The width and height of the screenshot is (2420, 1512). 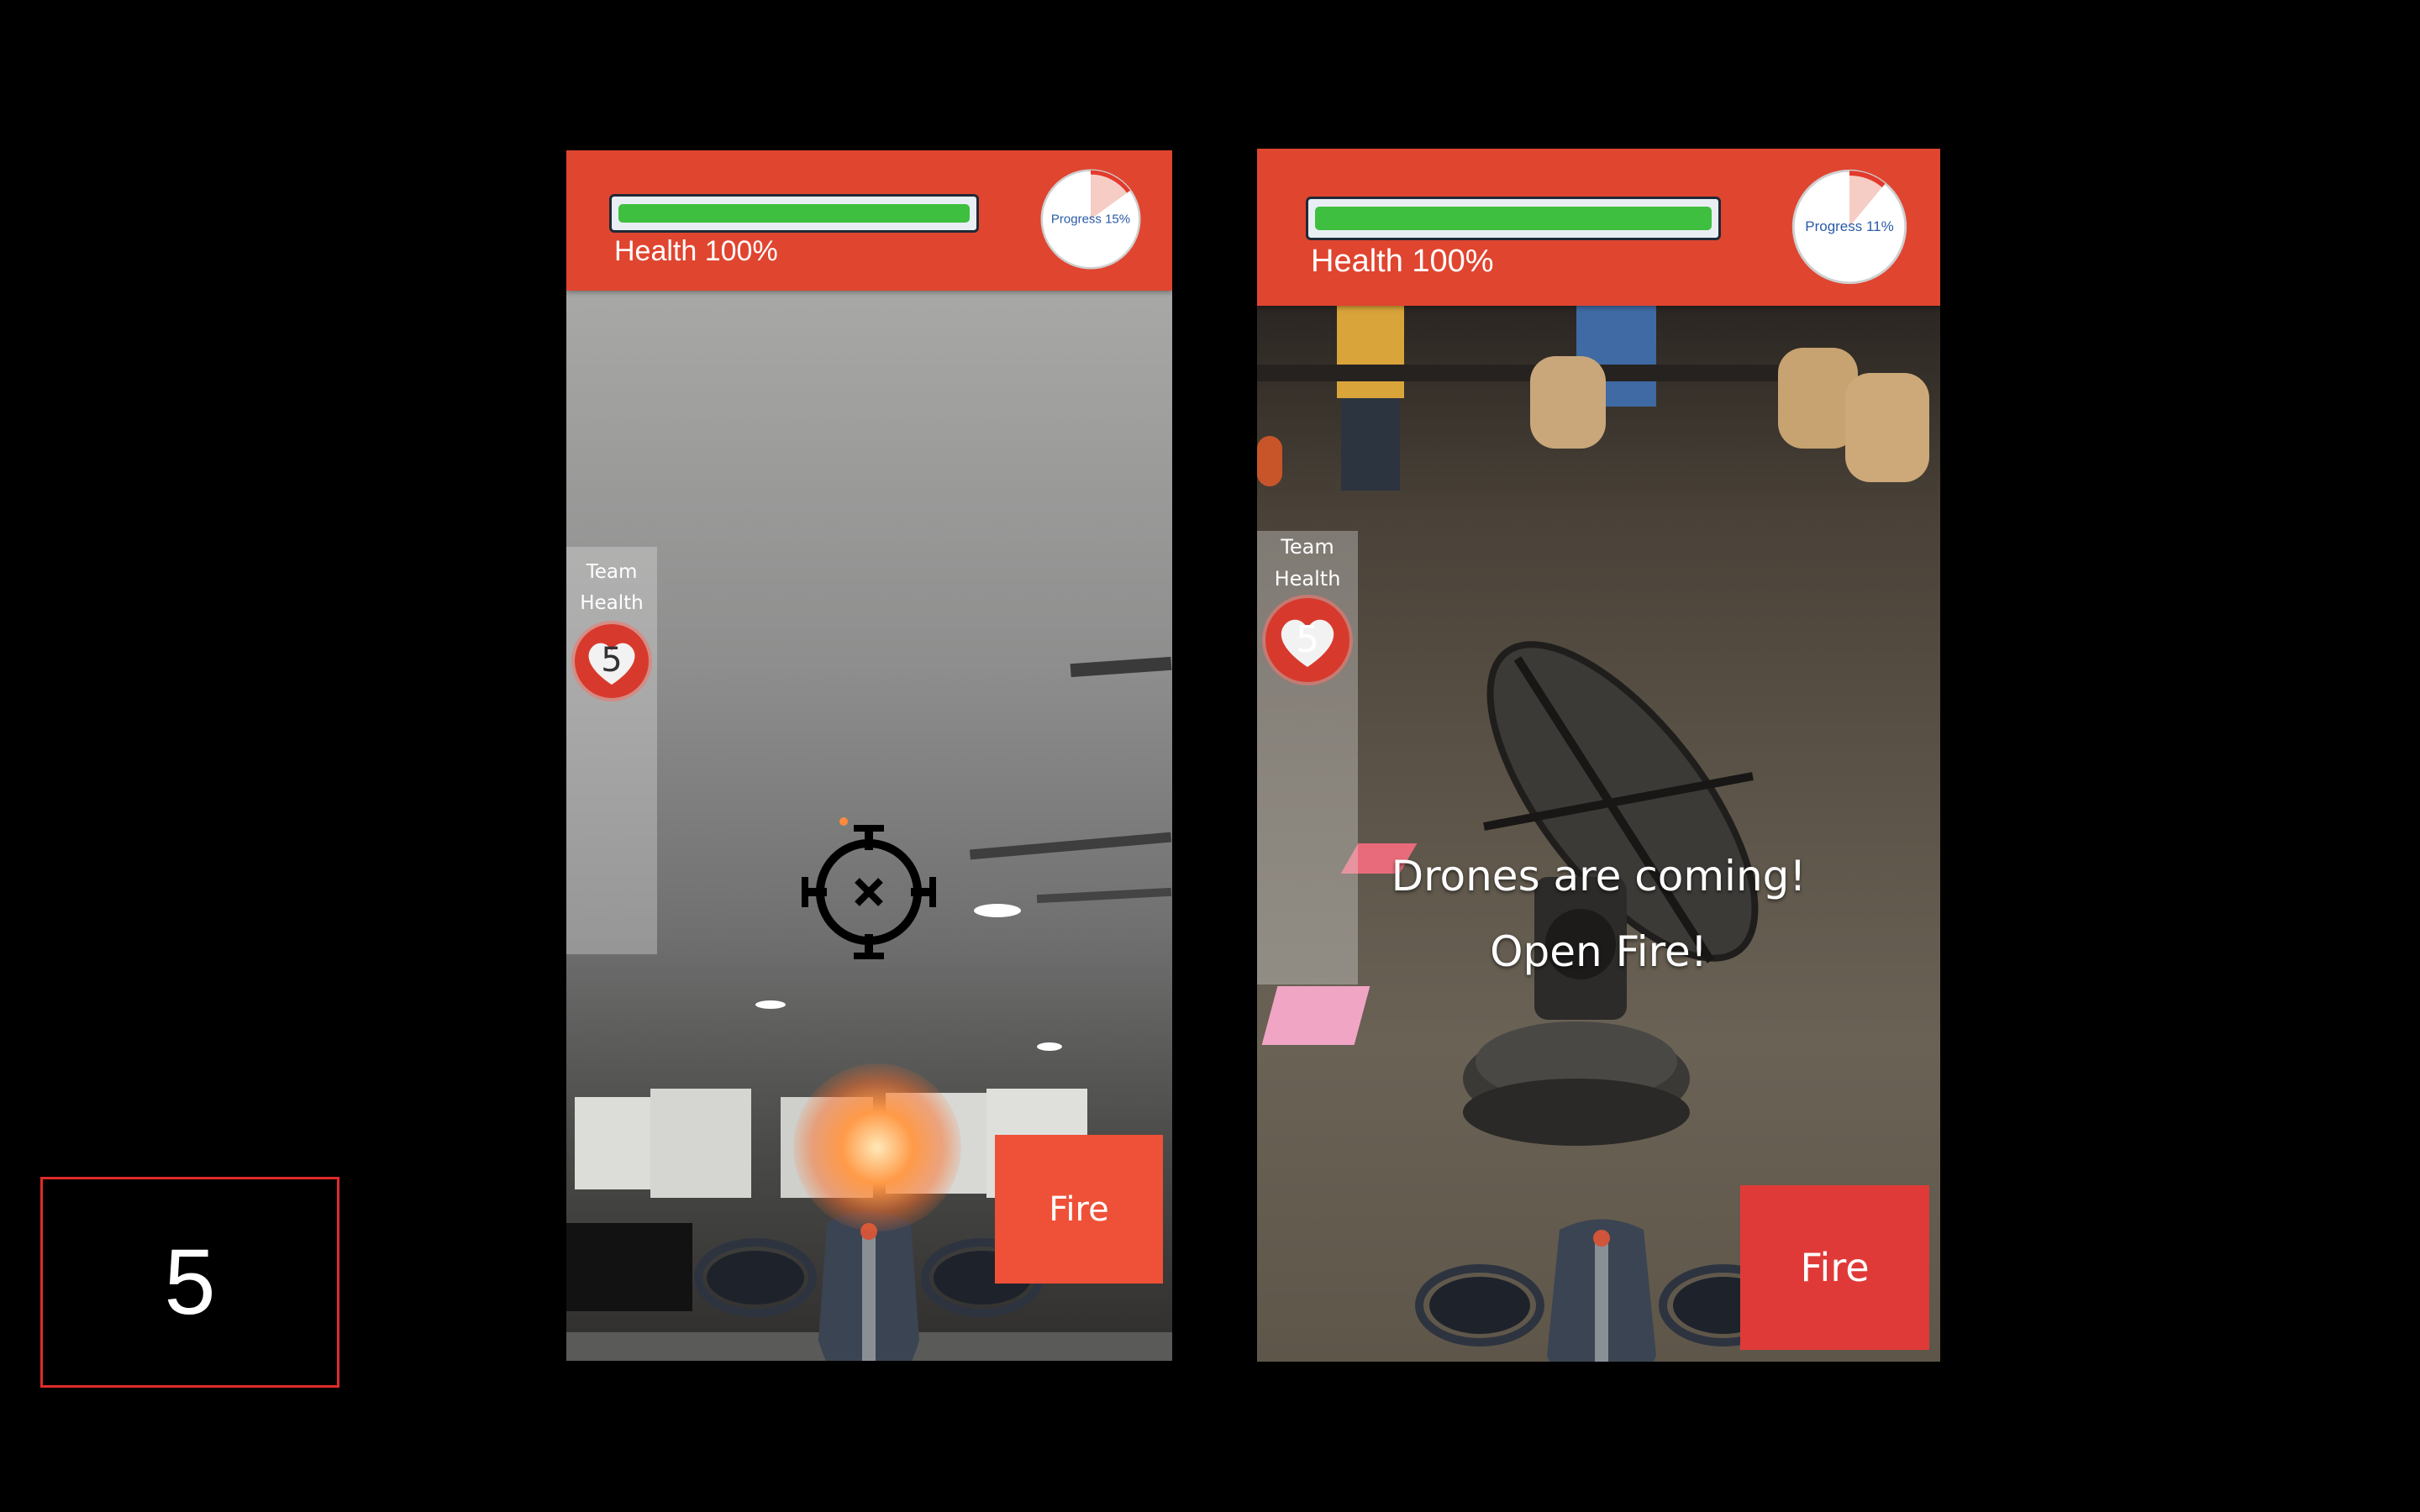 I want to click on alert-banner-line1: Drones are coming!, so click(x=1599, y=876).